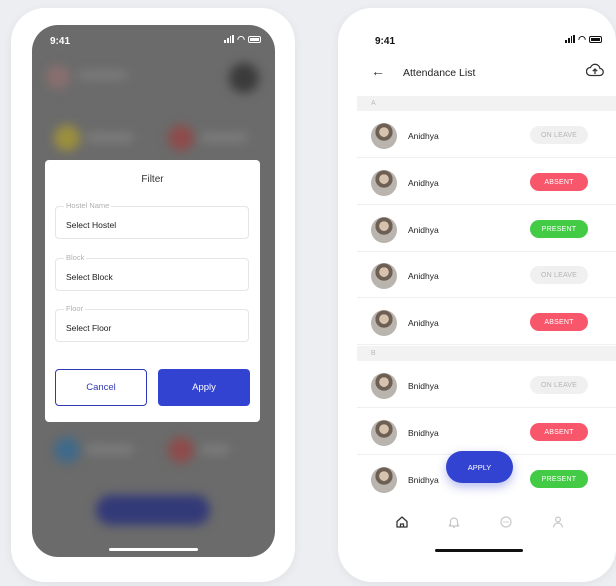 The height and width of the screenshot is (586, 616). What do you see at coordinates (439, 73) in the screenshot?
I see `page-title: Attendance List` at bounding box center [439, 73].